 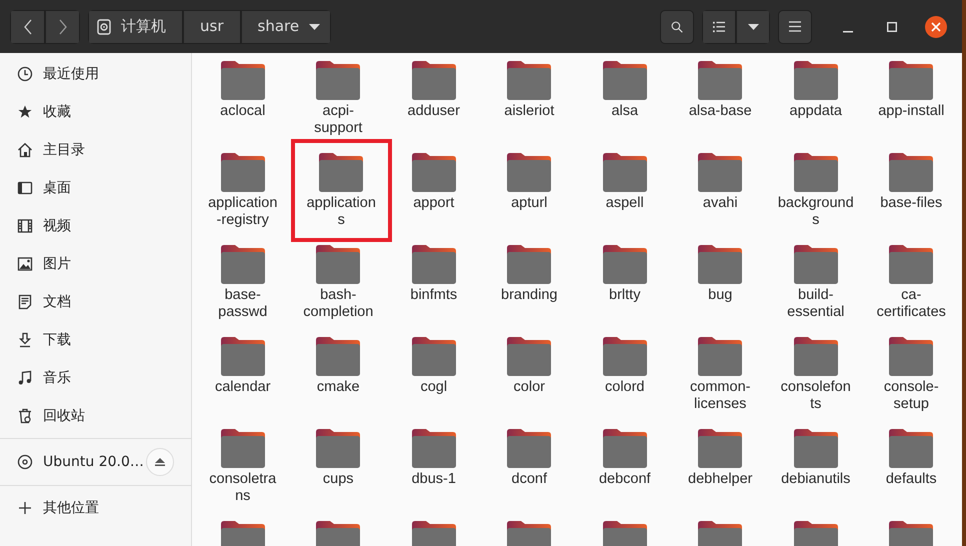 What do you see at coordinates (95, 508) in the screenshot?
I see `sidebar-item: 其他位置` at bounding box center [95, 508].